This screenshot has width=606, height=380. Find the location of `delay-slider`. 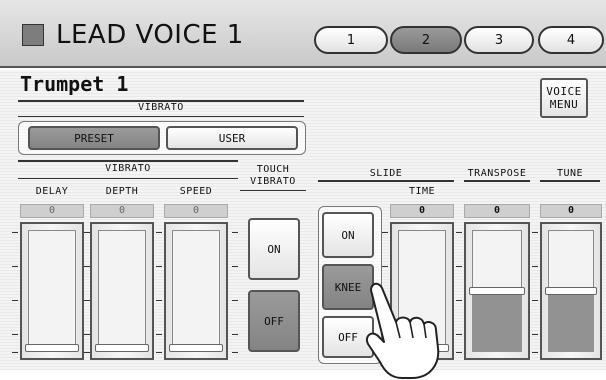

delay-slider is located at coordinates (52, 291).